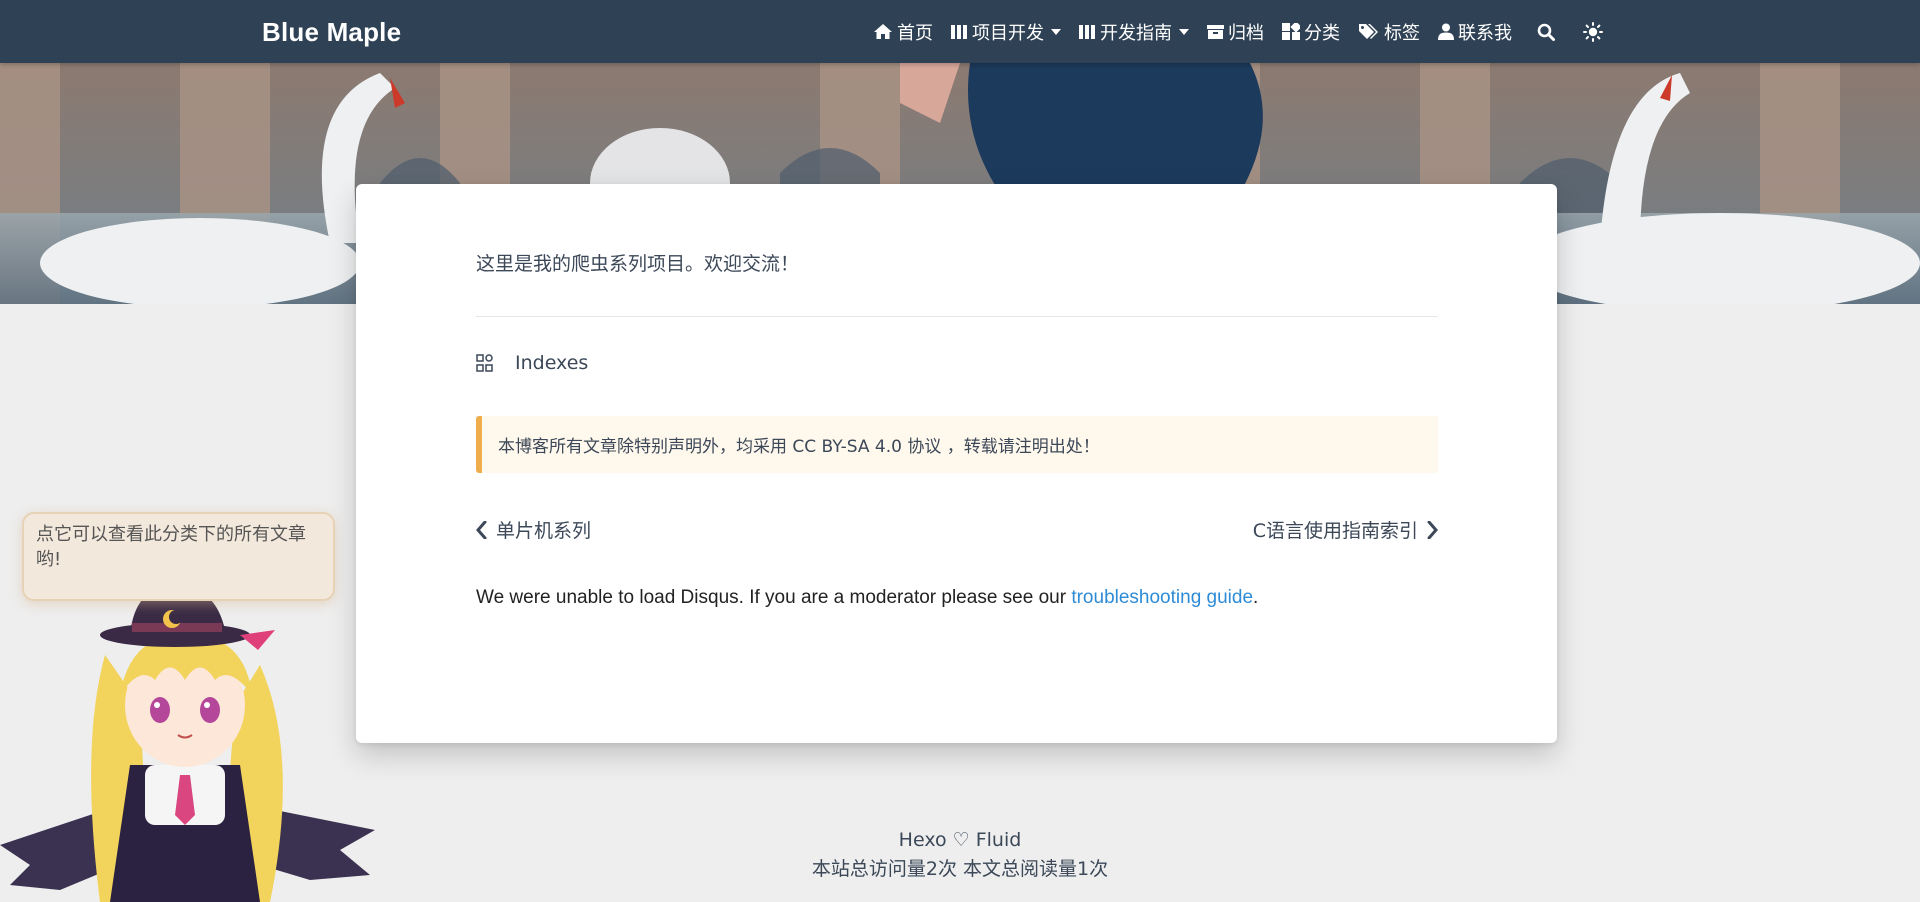 The height and width of the screenshot is (902, 1920). I want to click on nav-item-tags-label: 标签, so click(1402, 33).